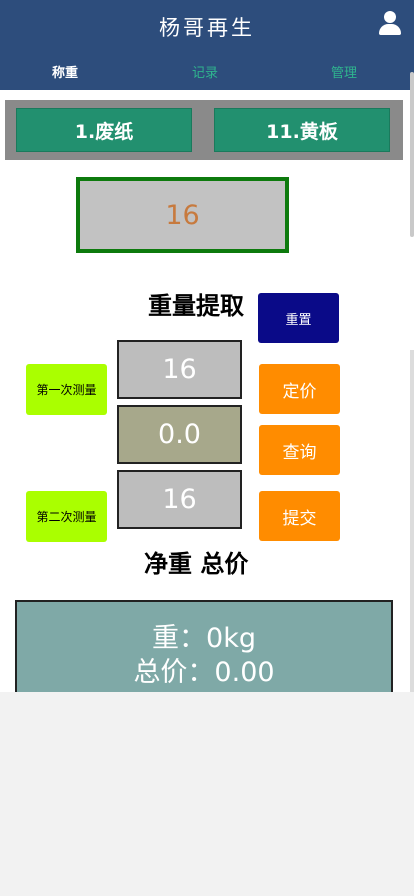  What do you see at coordinates (302, 130) in the screenshot?
I see `category-button-yellow-board: 11.黄板` at bounding box center [302, 130].